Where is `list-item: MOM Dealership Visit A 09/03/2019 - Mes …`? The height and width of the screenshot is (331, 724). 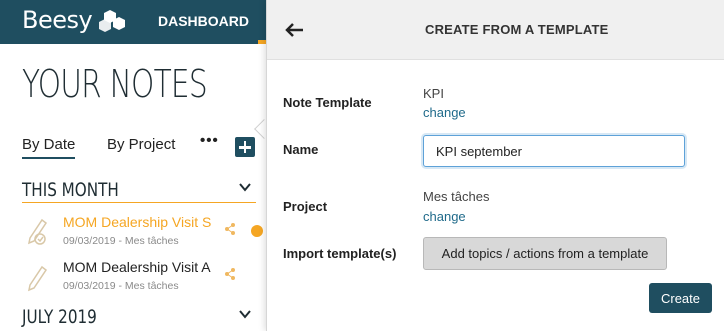 list-item: MOM Dealership Visit A 09/03/2019 - Mes … is located at coordinates (144, 277).